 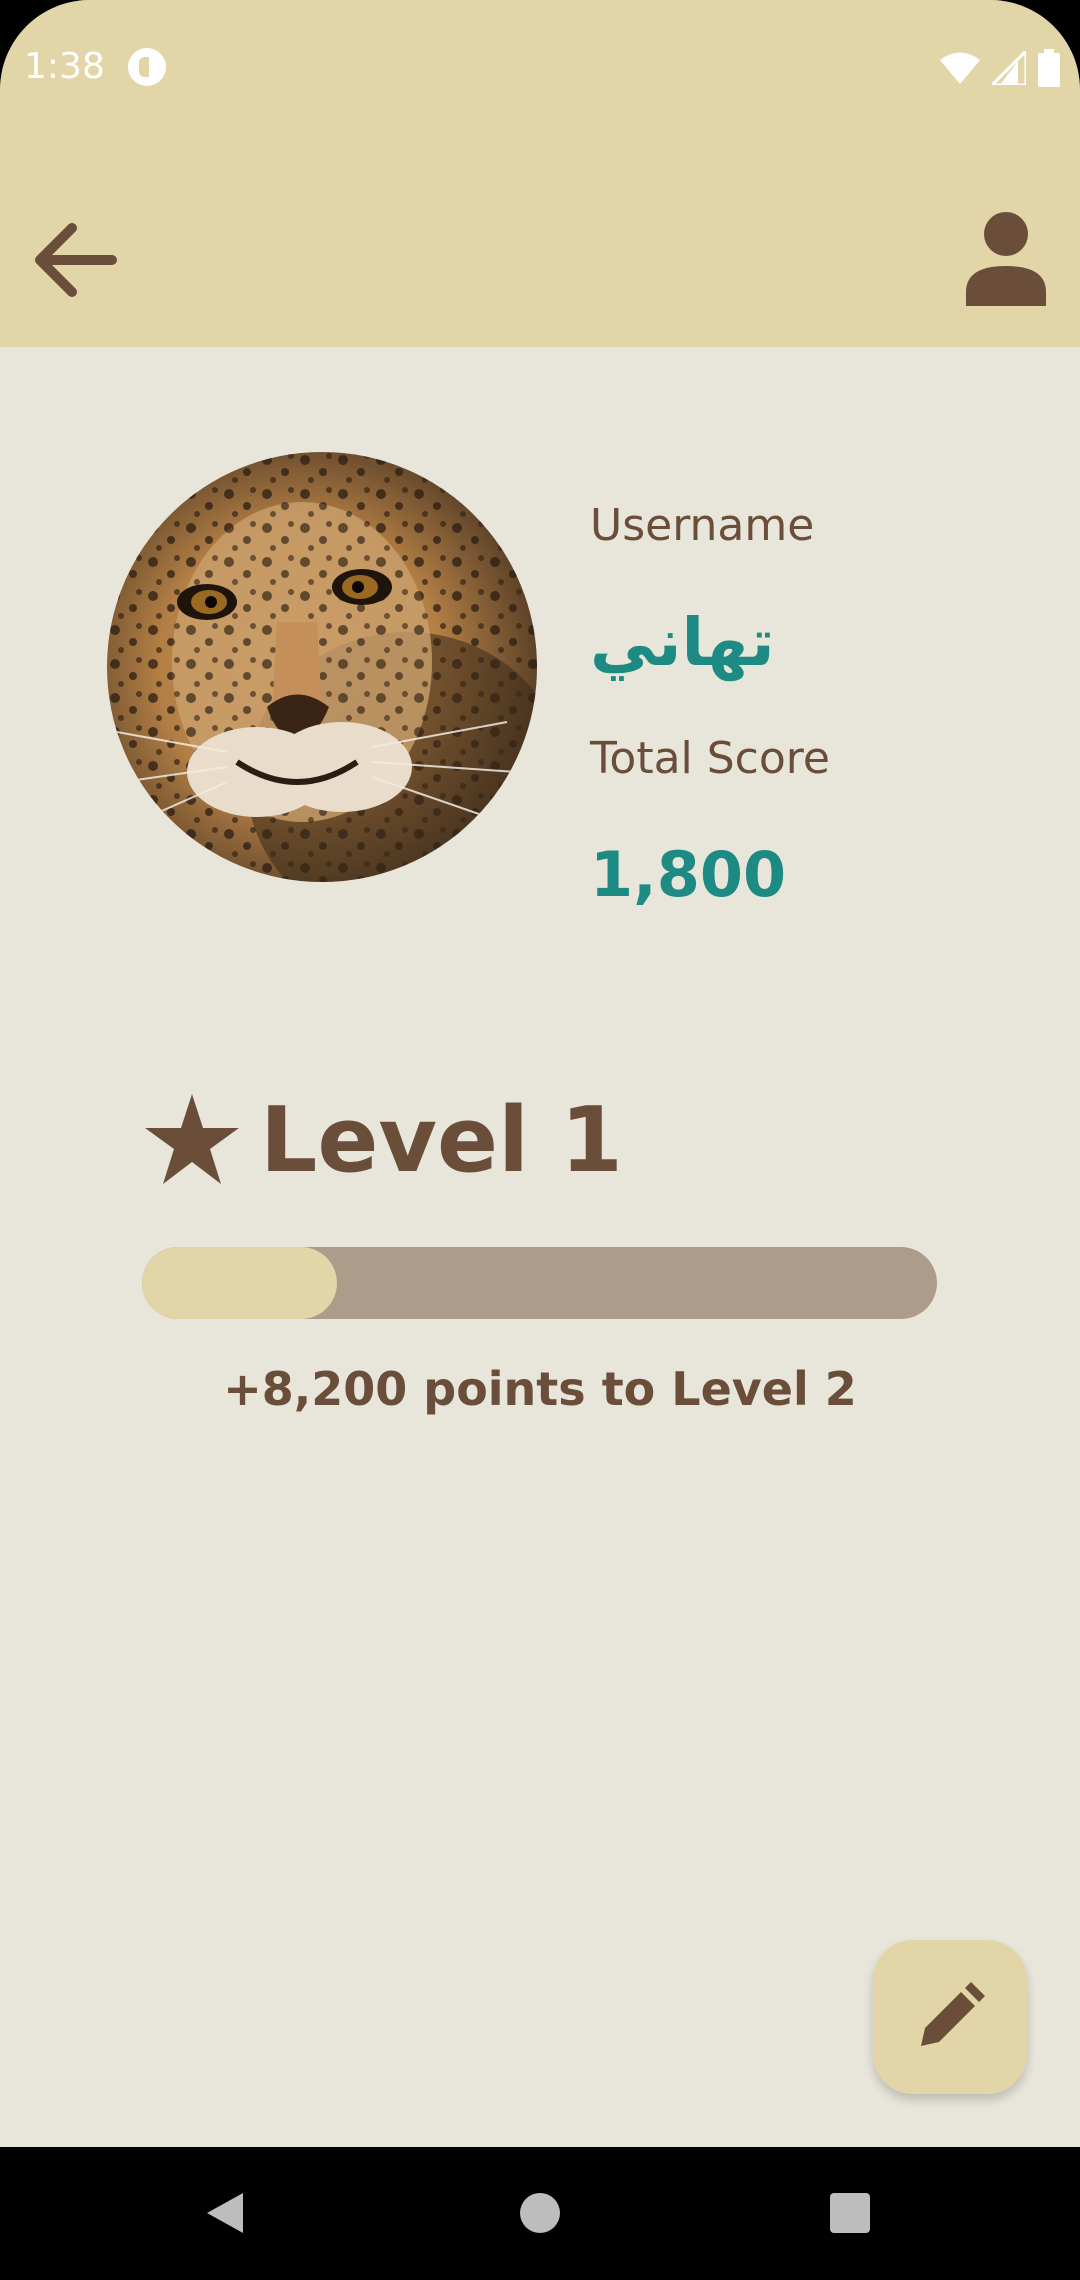 What do you see at coordinates (710, 758) in the screenshot?
I see `total-score-label: Total Score` at bounding box center [710, 758].